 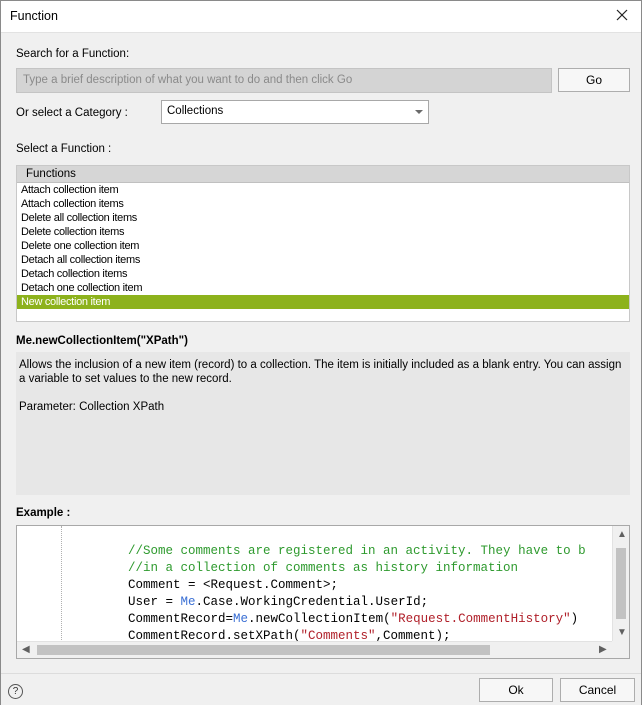 I want to click on description-line, so click(x=323, y=393).